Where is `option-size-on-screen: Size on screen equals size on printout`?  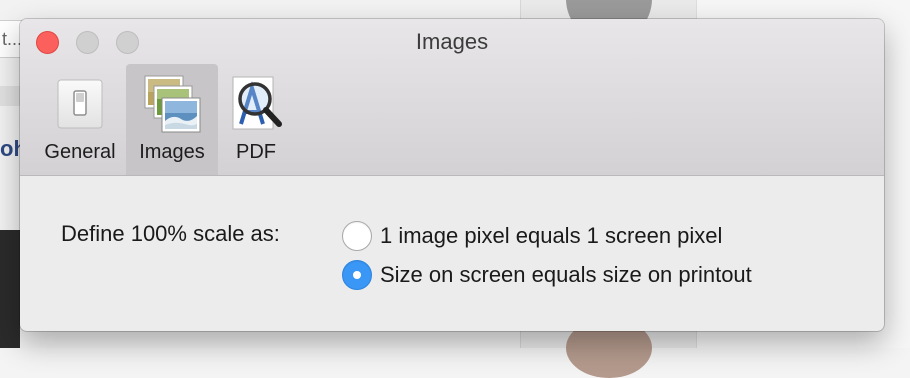 option-size-on-screen: Size on screen equals size on printout is located at coordinates (547, 275).